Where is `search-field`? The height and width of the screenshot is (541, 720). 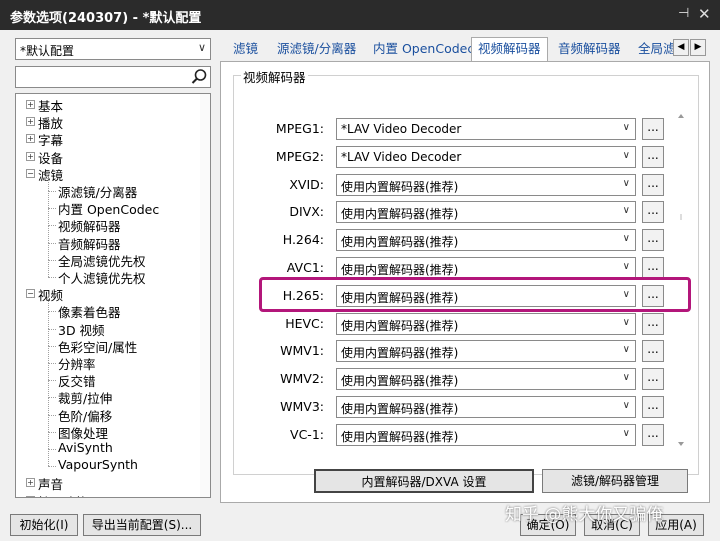 search-field is located at coordinates (113, 77).